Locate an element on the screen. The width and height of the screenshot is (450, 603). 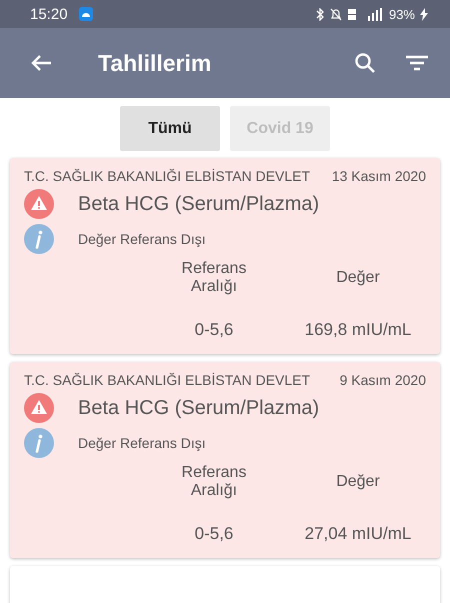
back-arrow-icon is located at coordinates (41, 63).